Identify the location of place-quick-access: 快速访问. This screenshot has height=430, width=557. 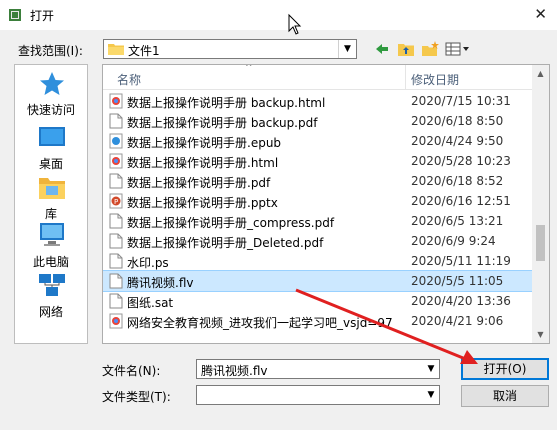
(51, 94).